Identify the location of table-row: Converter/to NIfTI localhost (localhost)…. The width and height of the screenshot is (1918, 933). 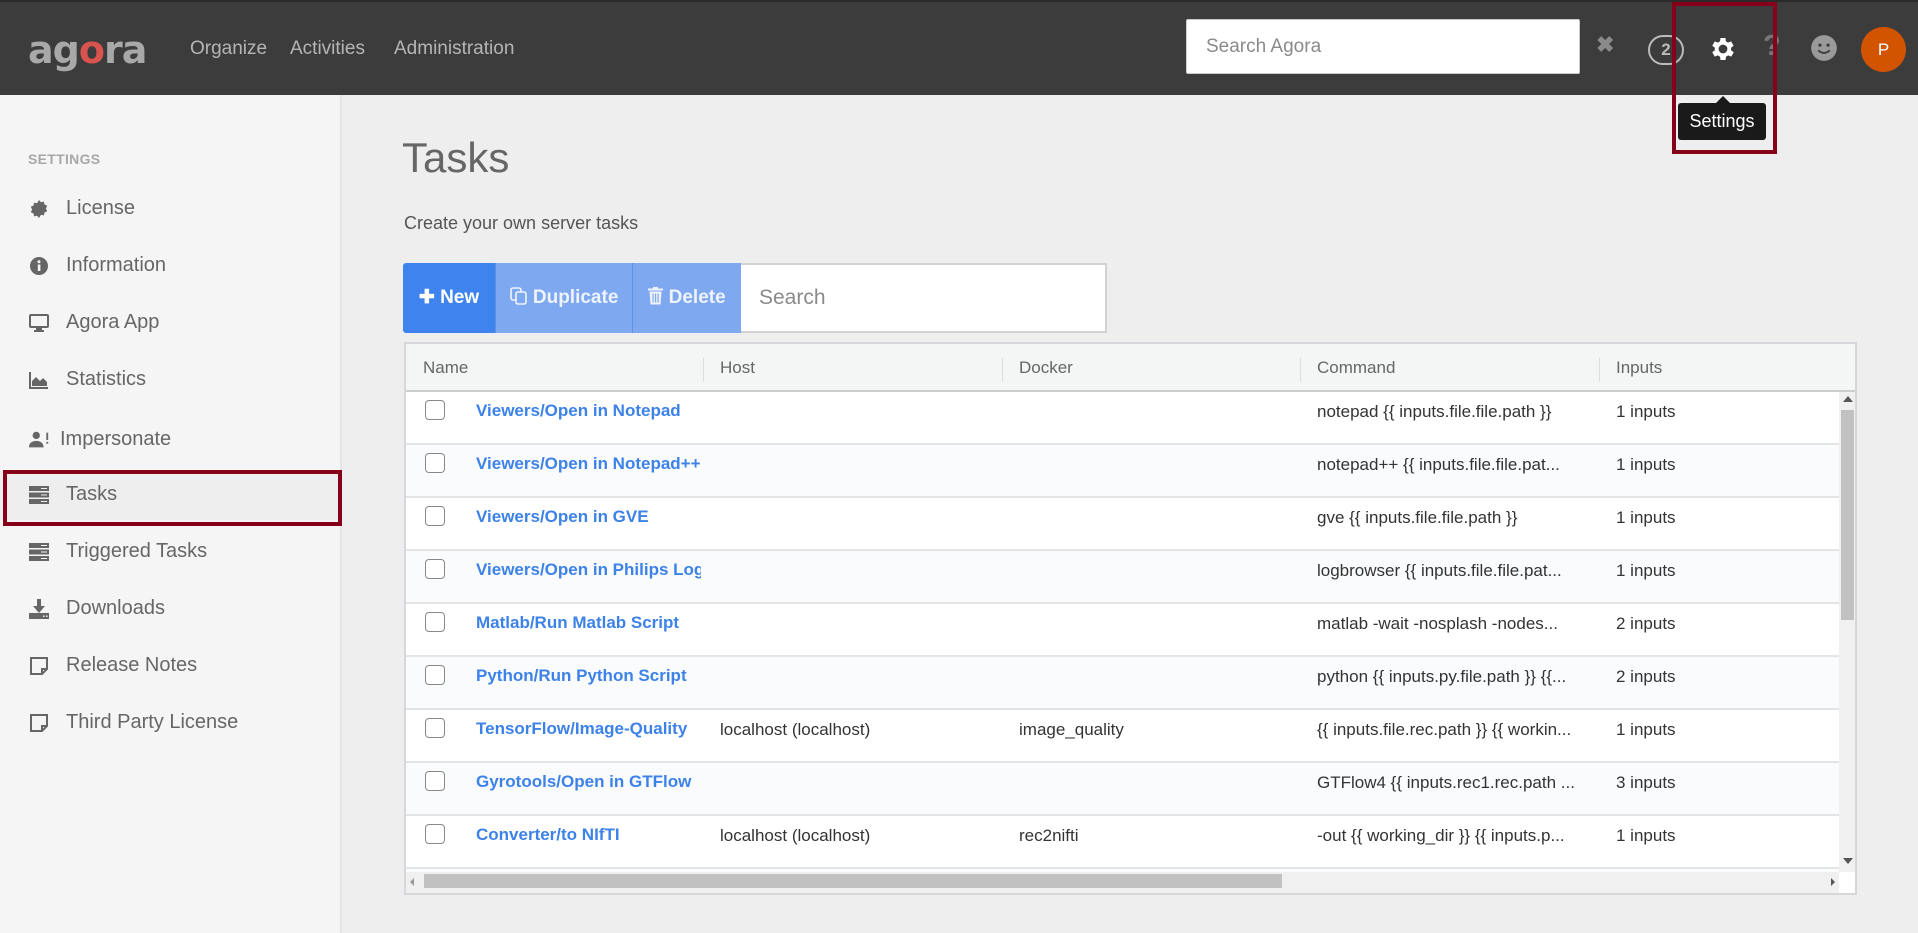
(1122, 842).